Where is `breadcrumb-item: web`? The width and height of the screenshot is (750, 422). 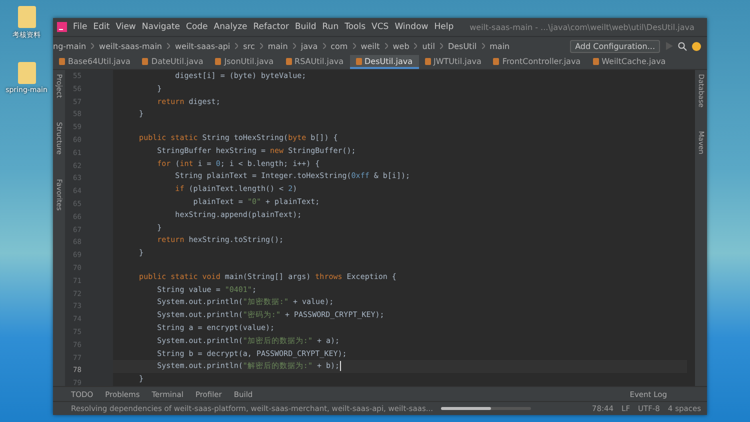
breadcrumb-item: web is located at coordinates (401, 46).